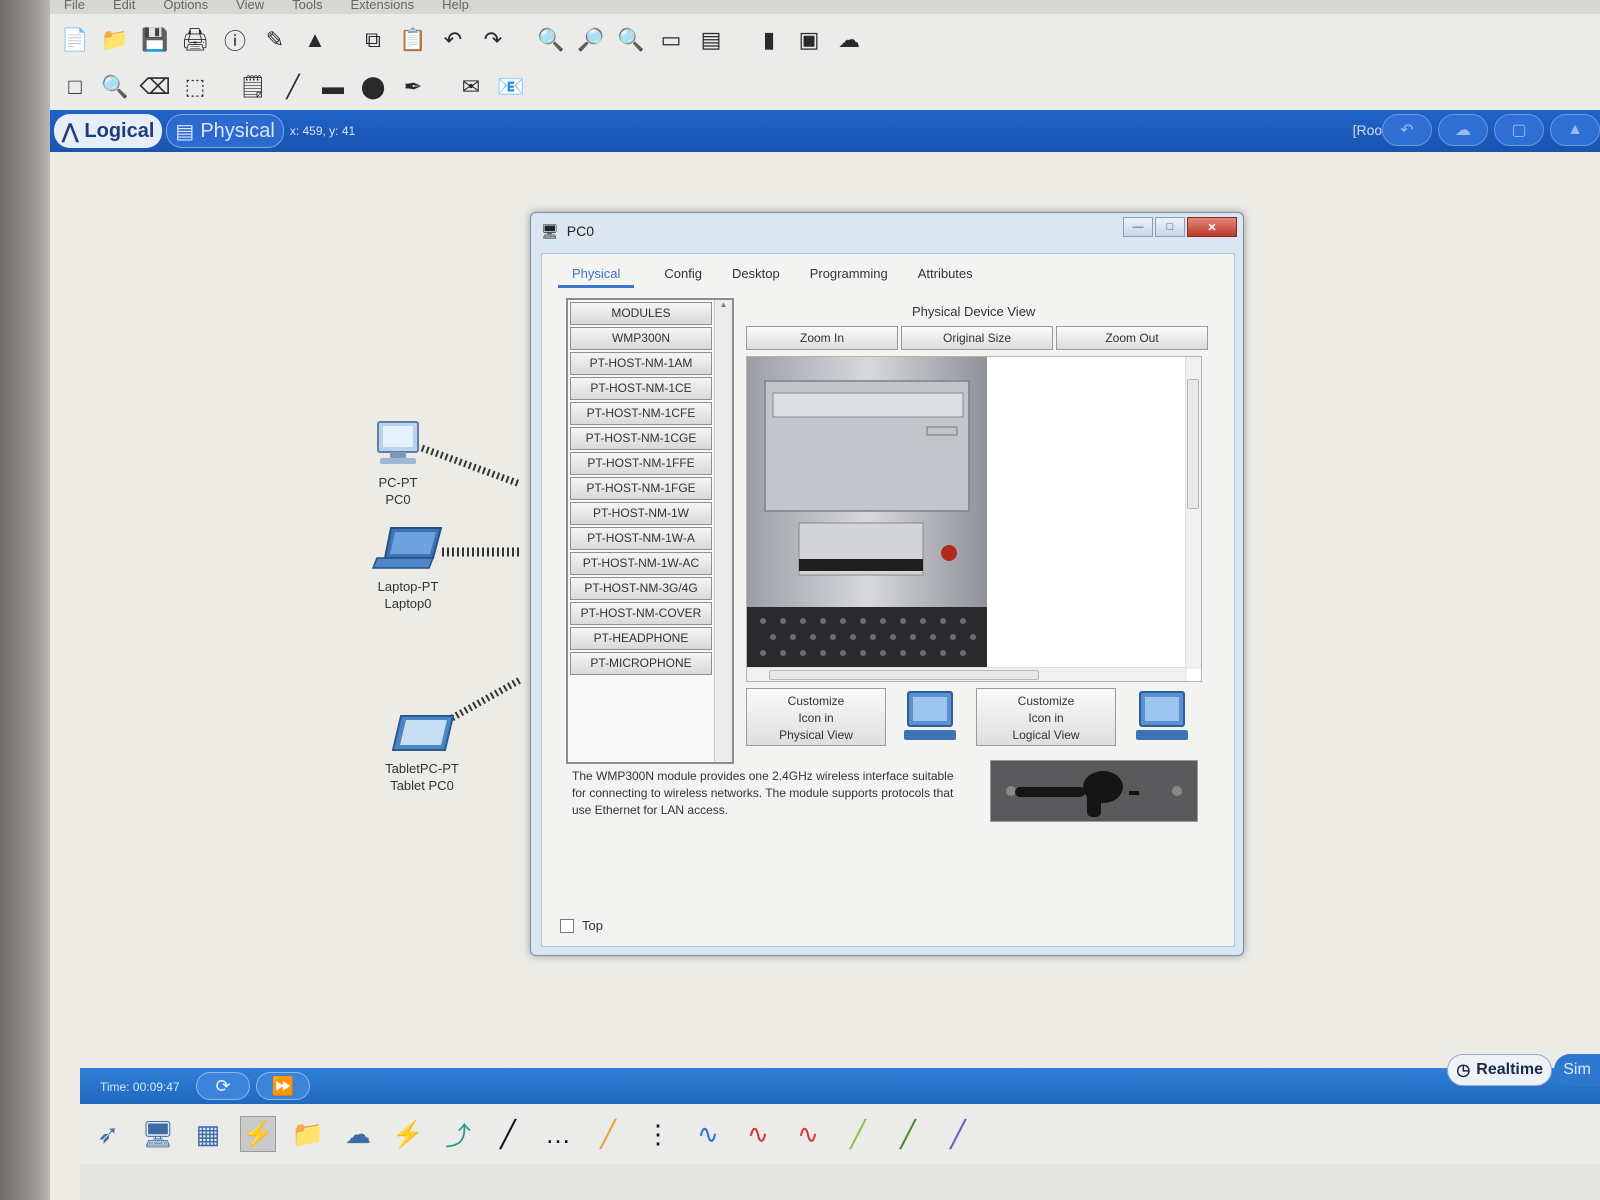  I want to click on drawing-palette-icon: ▭, so click(671, 40).